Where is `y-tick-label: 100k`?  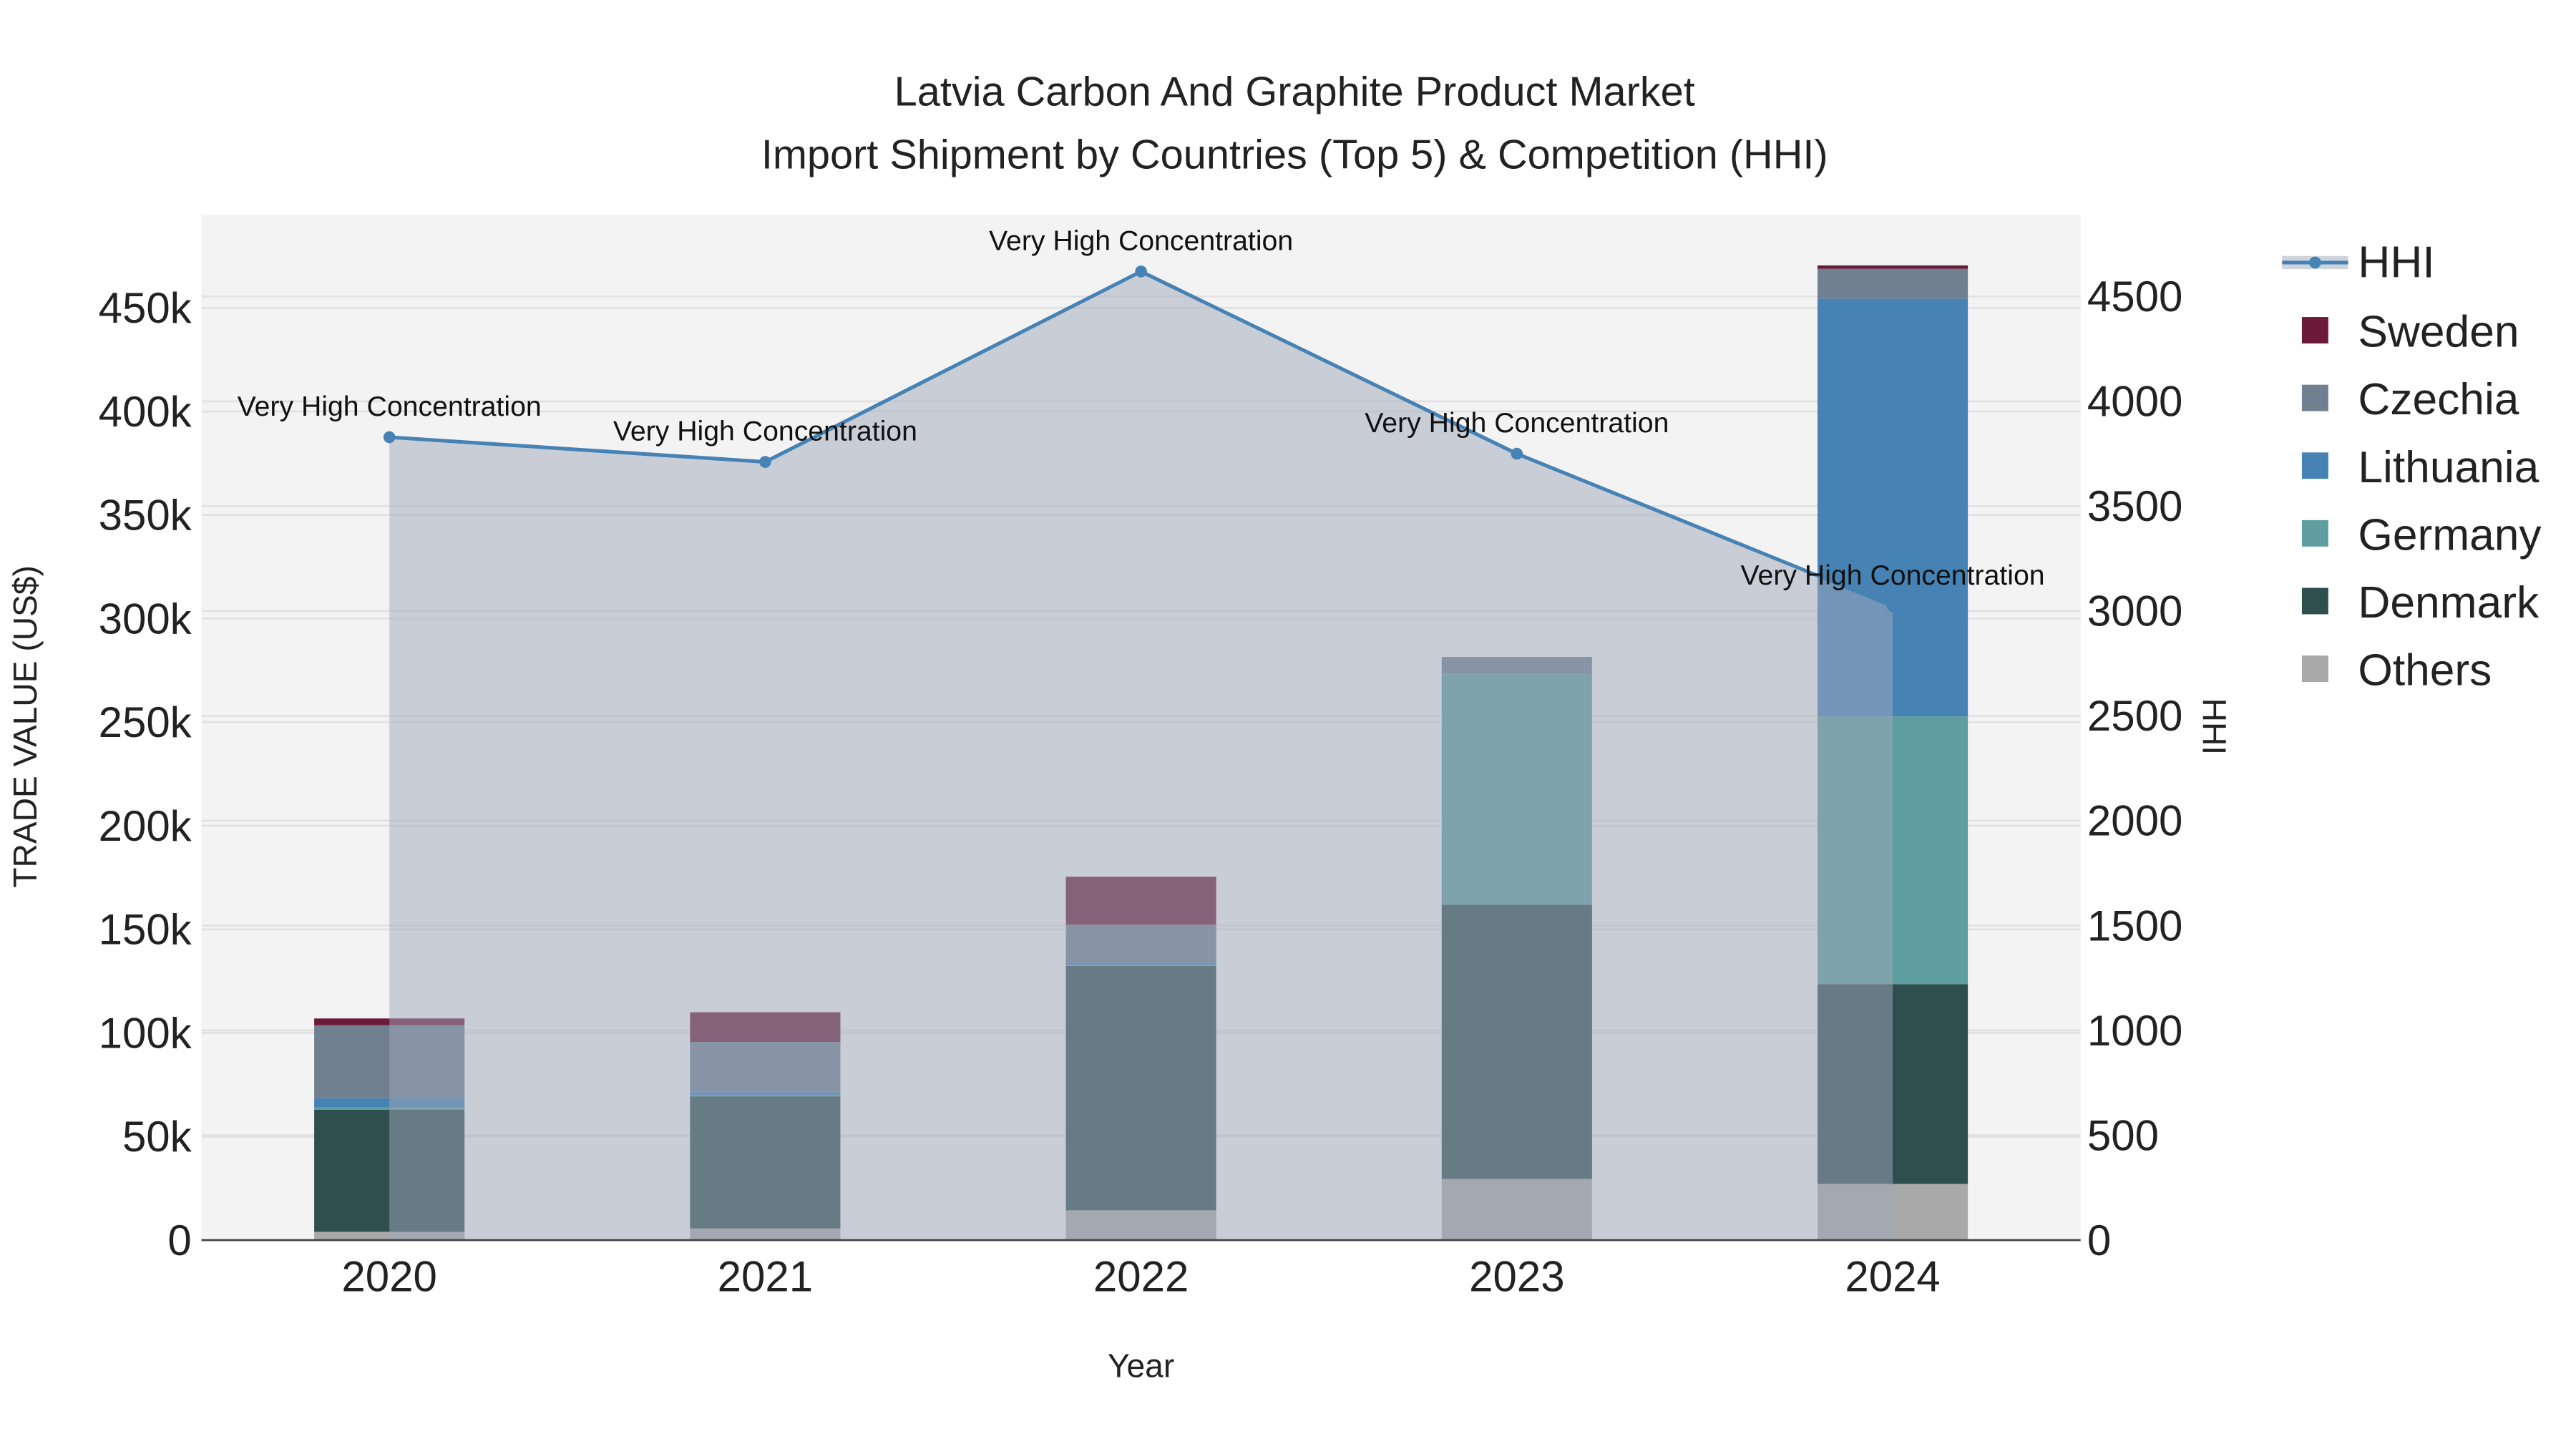 y-tick-label: 100k is located at coordinates (145, 1033).